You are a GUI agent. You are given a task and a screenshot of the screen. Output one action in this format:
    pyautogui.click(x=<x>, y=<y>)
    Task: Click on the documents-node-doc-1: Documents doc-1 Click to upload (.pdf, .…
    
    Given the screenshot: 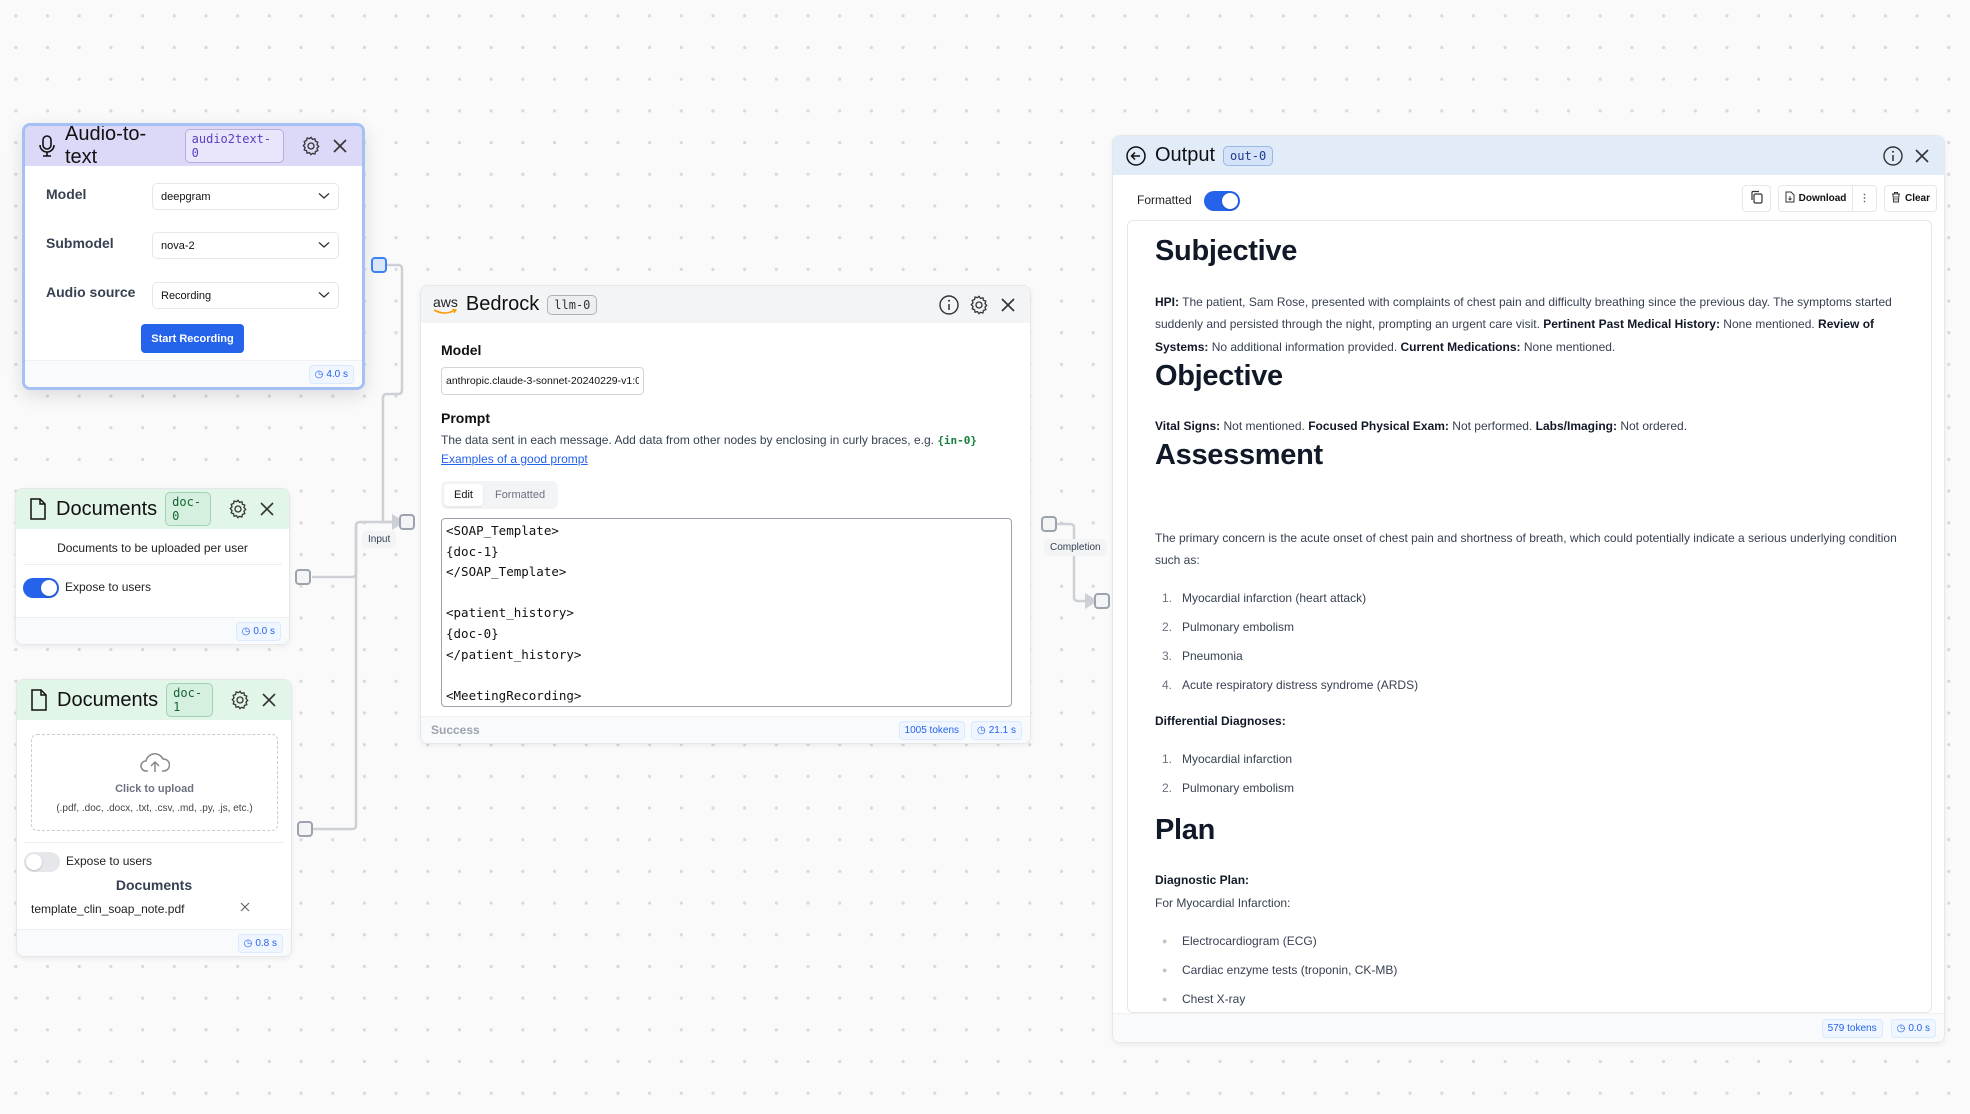 What is the action you would take?
    pyautogui.click(x=154, y=818)
    